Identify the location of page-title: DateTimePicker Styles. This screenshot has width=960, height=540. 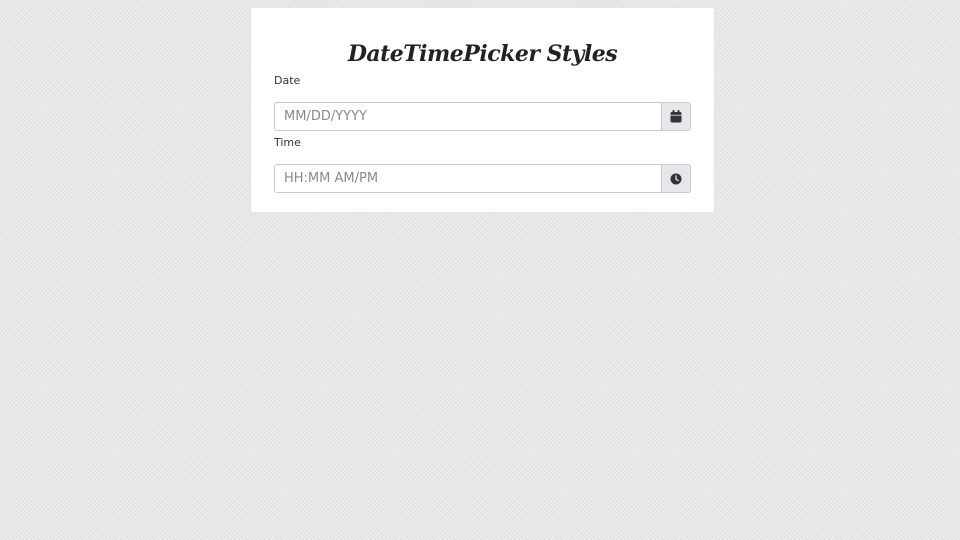
(482, 54).